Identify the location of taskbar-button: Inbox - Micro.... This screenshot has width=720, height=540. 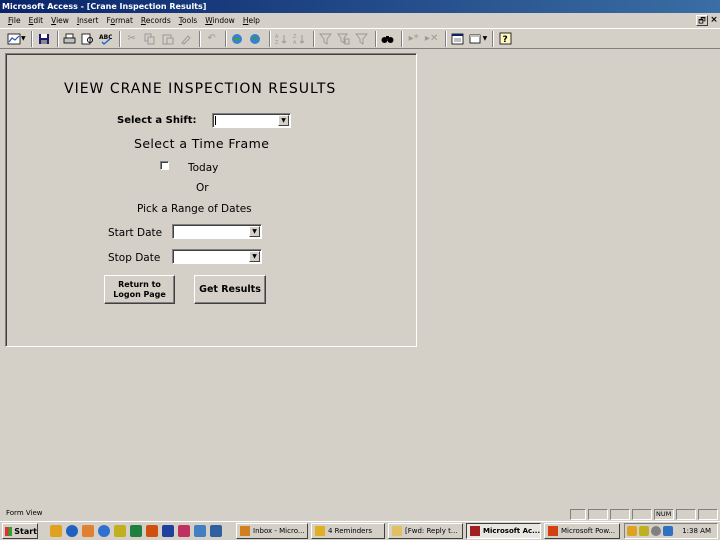
(272, 531).